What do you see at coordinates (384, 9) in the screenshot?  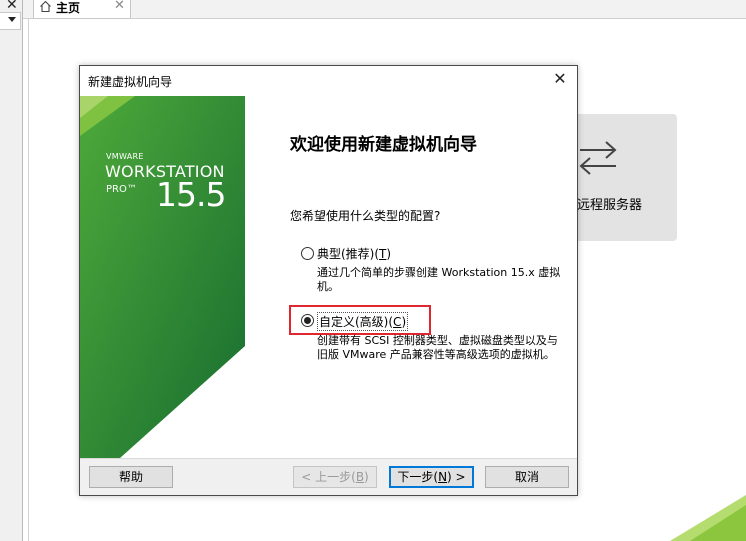 I see `tab-strip: 主页 ✕` at bounding box center [384, 9].